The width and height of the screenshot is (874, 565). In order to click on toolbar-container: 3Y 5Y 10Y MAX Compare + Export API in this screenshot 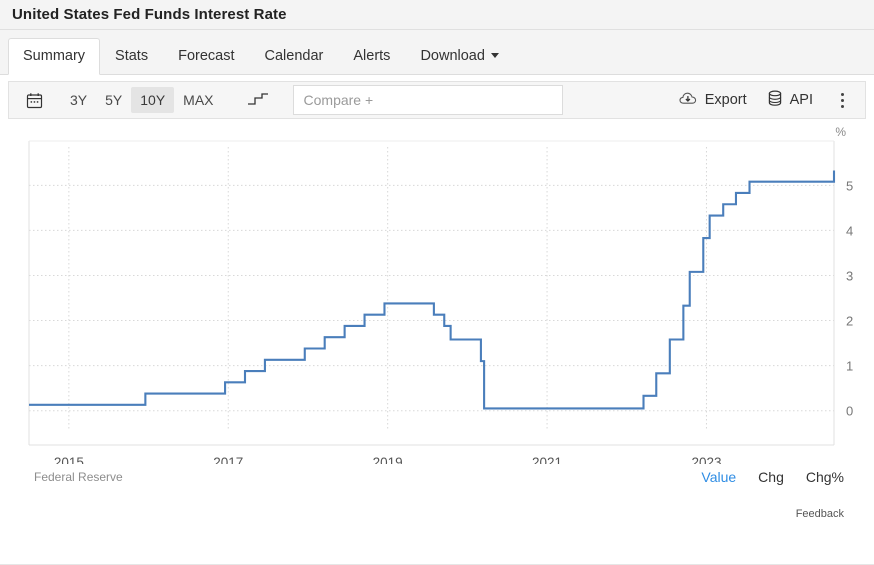, I will do `click(437, 97)`.